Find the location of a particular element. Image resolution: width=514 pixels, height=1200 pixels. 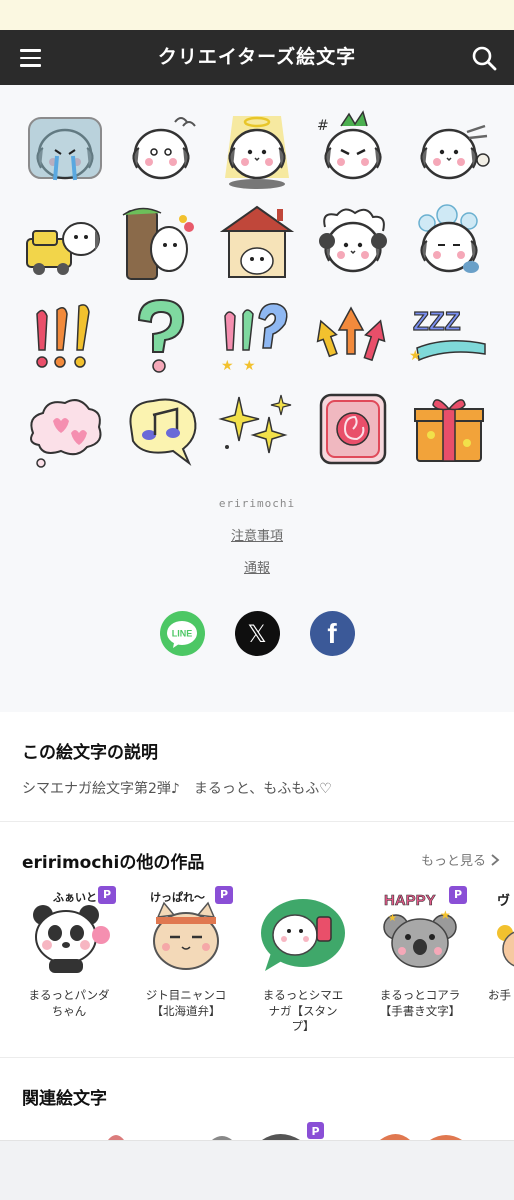

work-thumb: ふぁいと P is located at coordinates (69, 933).